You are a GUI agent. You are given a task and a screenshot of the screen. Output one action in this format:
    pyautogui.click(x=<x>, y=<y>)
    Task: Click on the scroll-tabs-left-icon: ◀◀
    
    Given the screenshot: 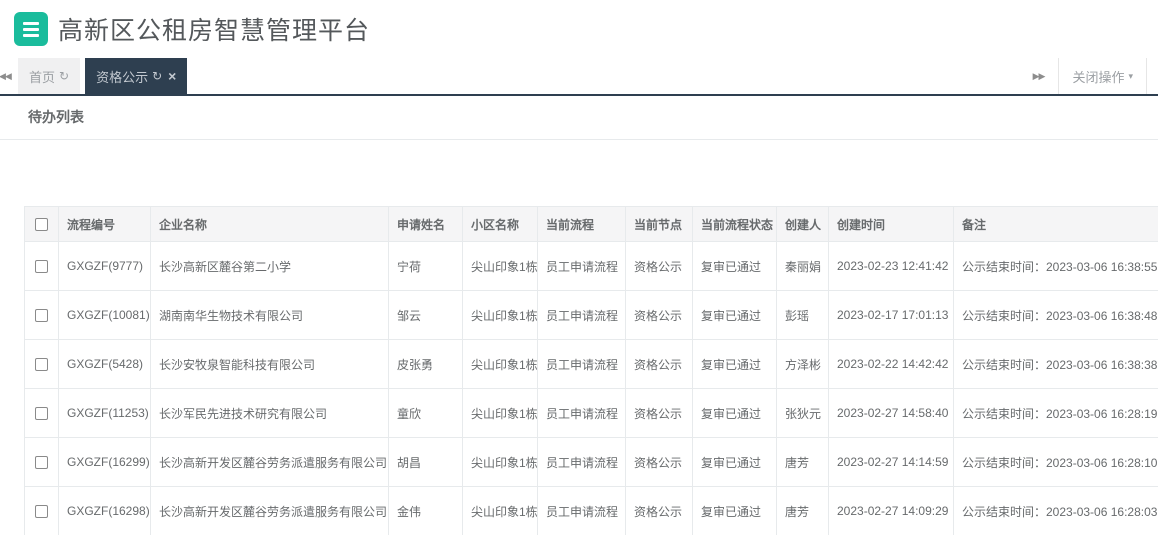 What is the action you would take?
    pyautogui.click(x=6, y=76)
    